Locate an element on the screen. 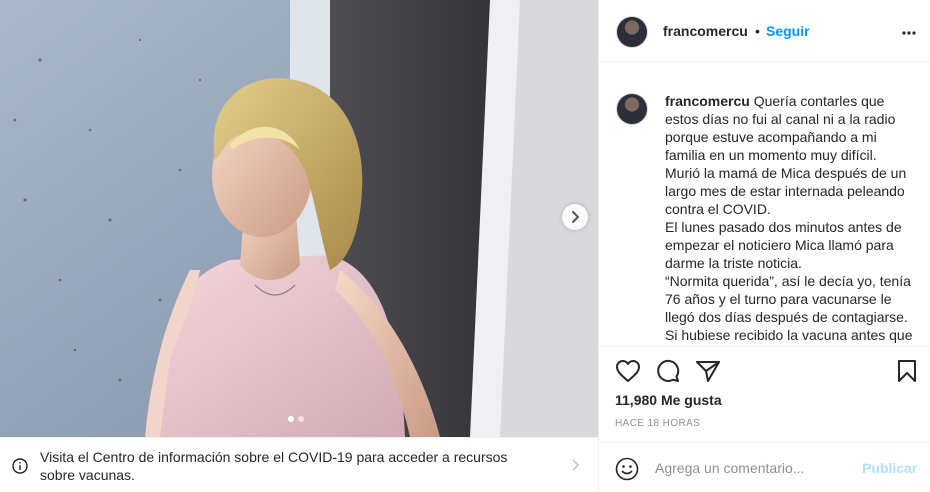  caption-line-5: Si hubiese recibido la vacuna antes que is located at coordinates (789, 335).